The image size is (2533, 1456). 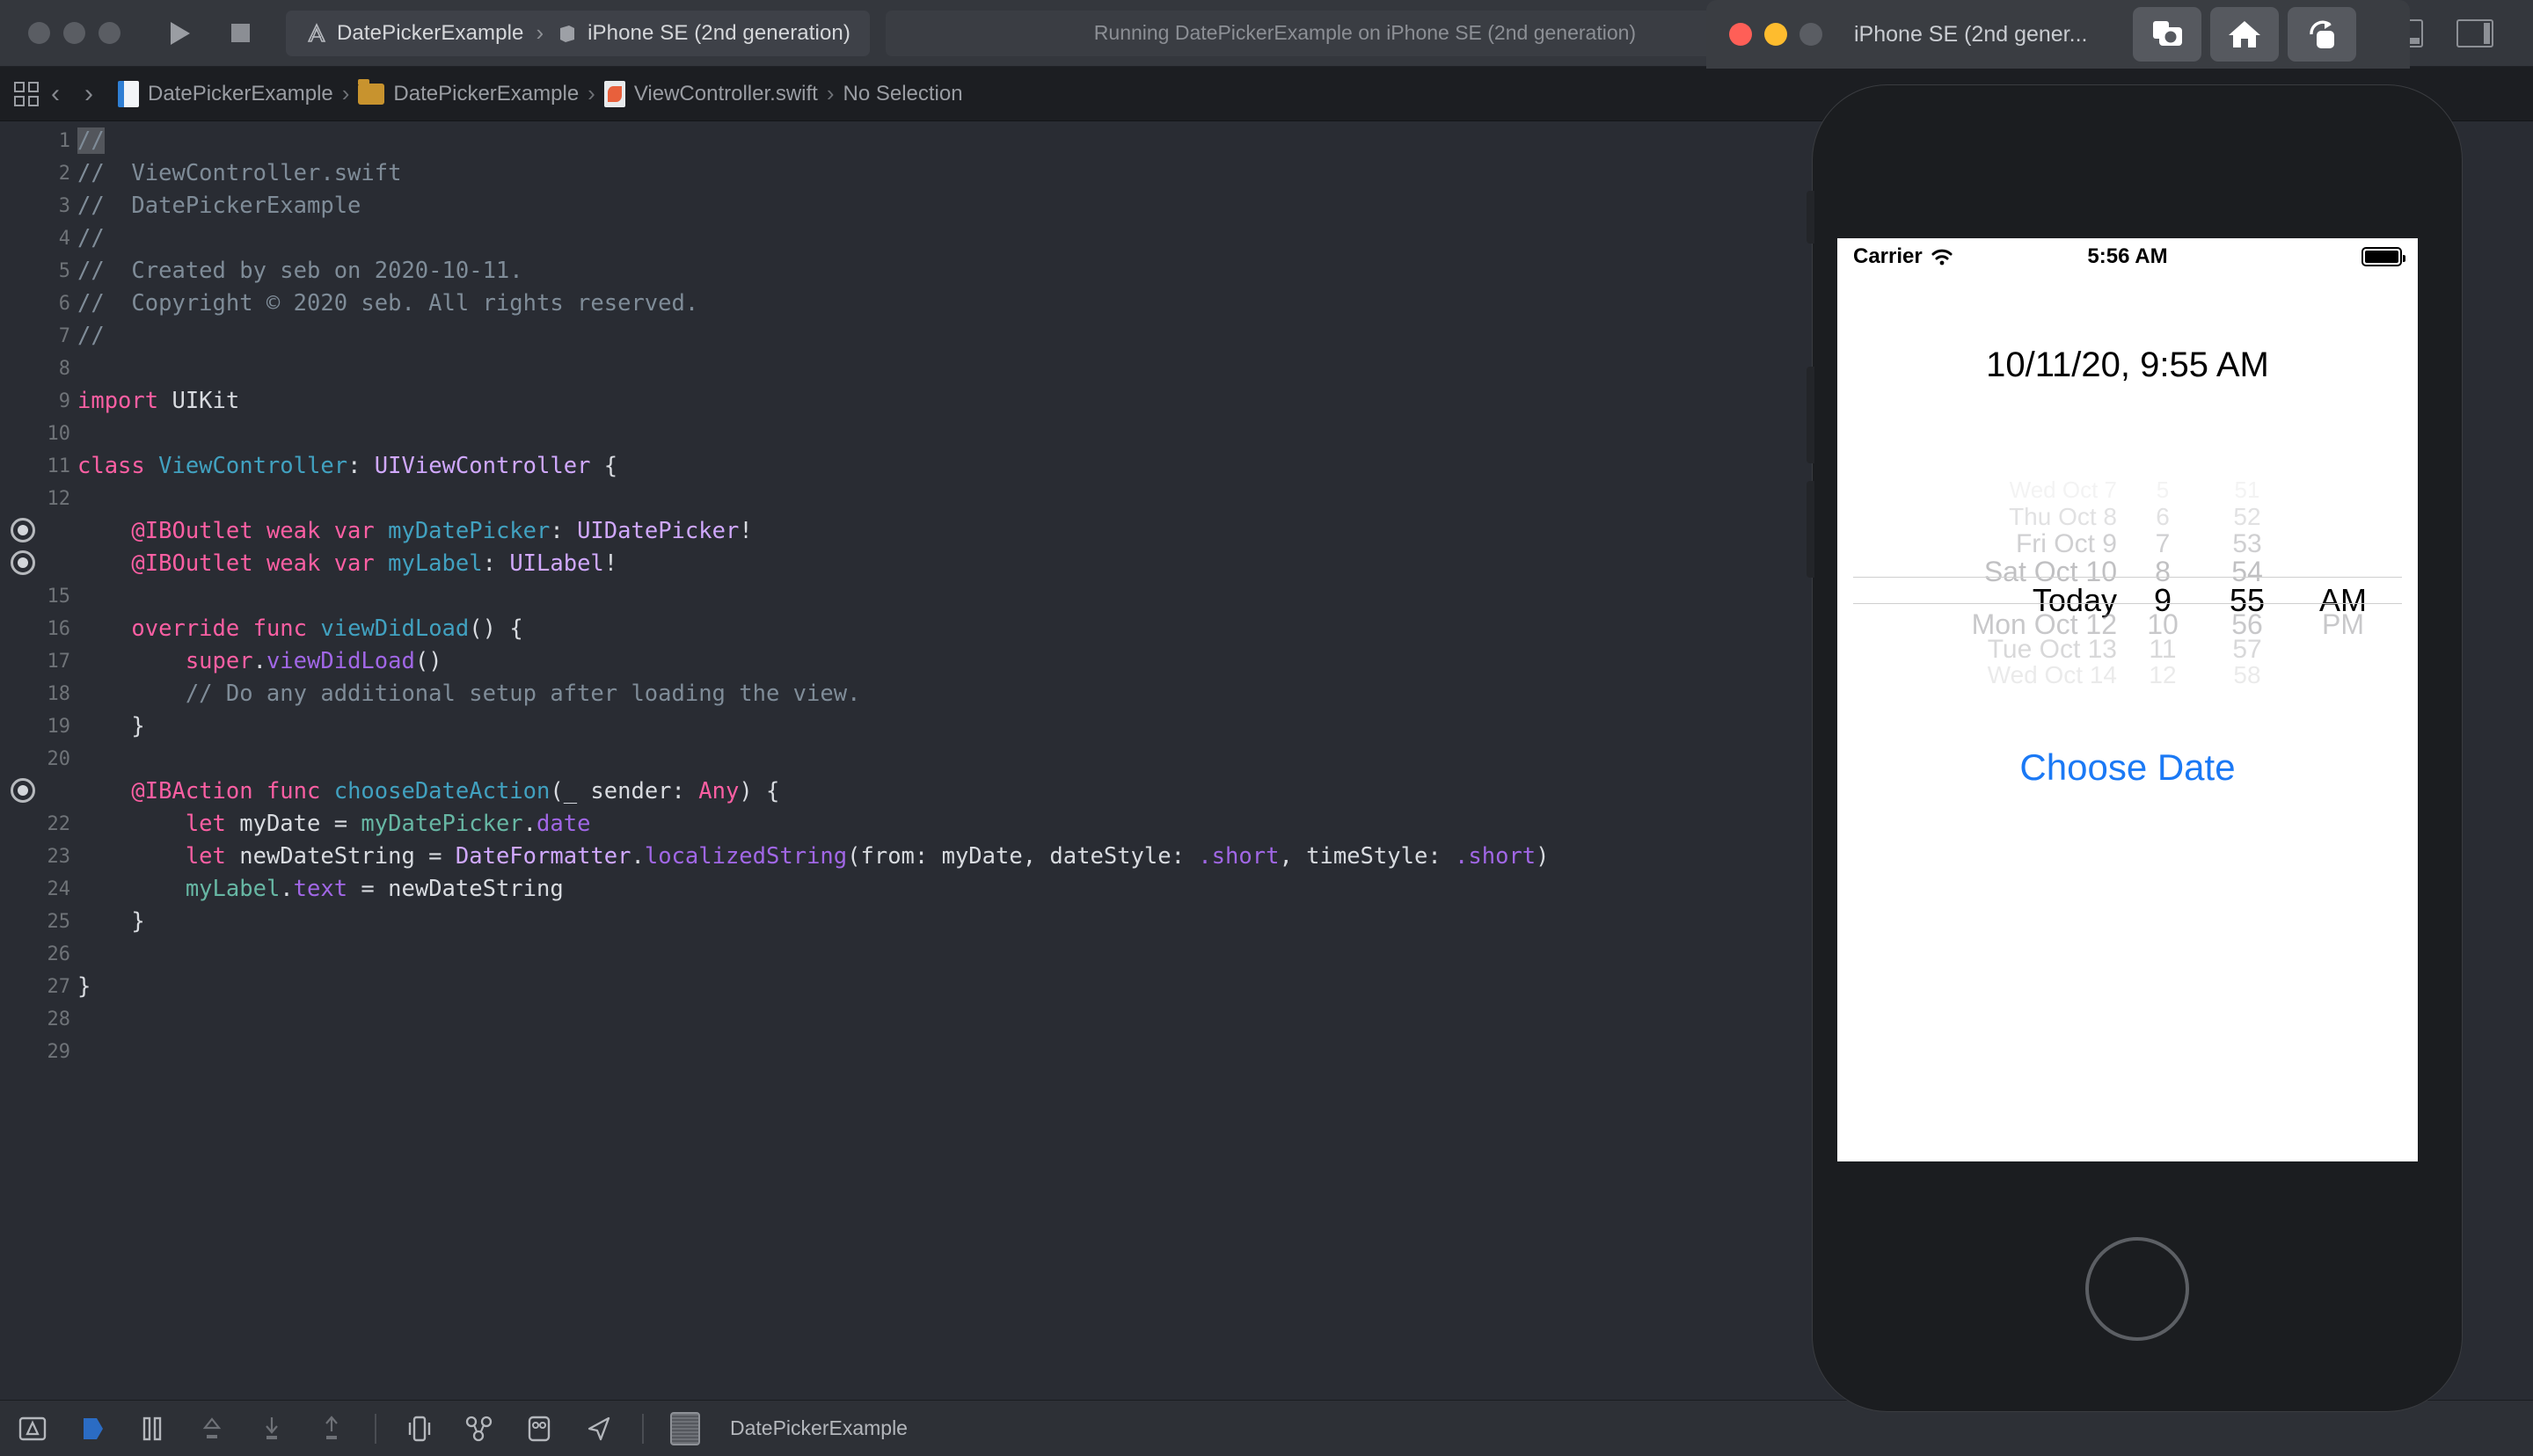 What do you see at coordinates (2245, 34) in the screenshot?
I see `home-button` at bounding box center [2245, 34].